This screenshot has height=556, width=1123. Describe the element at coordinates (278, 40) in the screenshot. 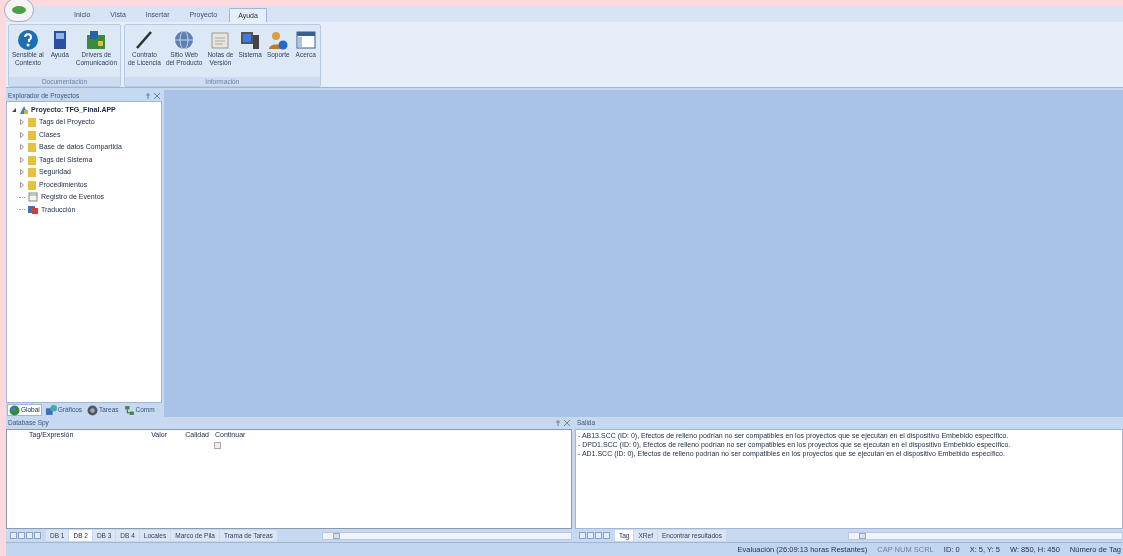

I see `user-info-icon` at that location.